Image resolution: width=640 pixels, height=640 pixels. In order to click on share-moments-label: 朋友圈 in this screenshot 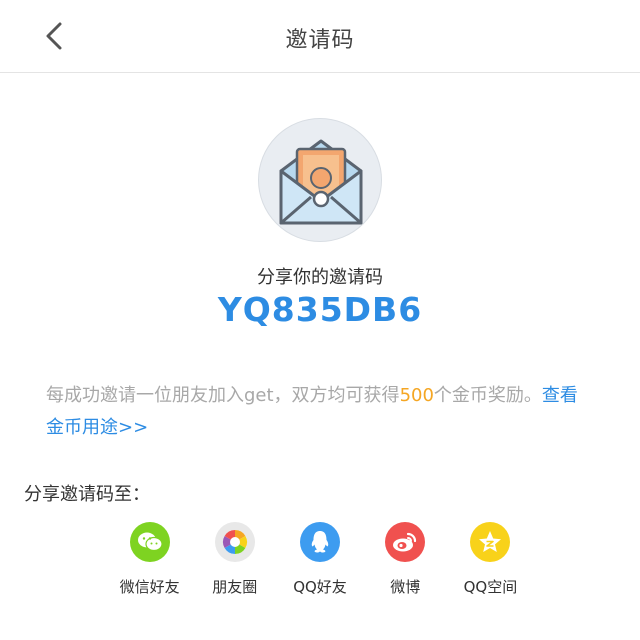, I will do `click(235, 587)`.